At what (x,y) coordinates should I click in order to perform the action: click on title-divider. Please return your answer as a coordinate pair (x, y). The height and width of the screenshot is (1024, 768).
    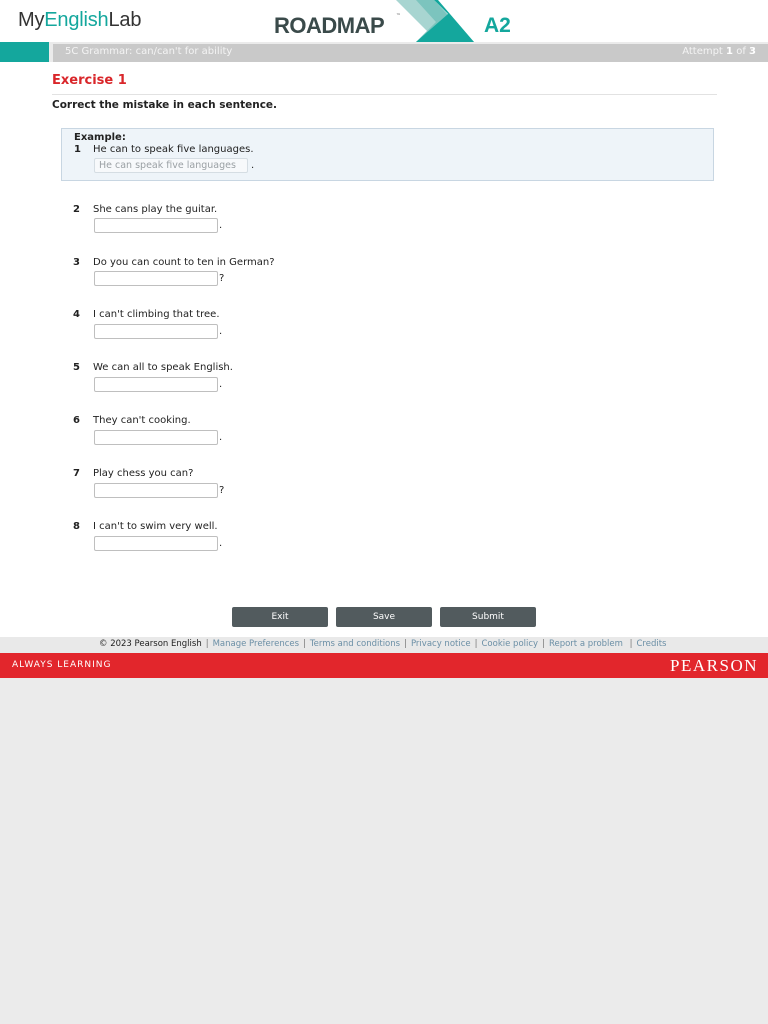
    Looking at the image, I should click on (384, 94).